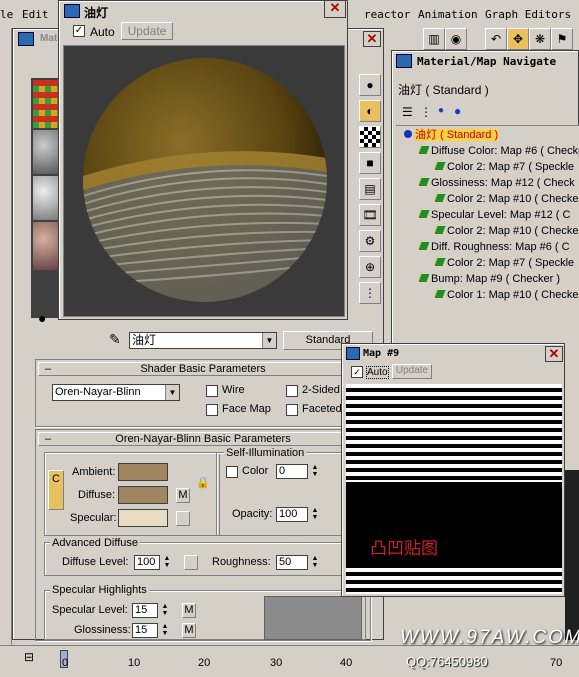 This screenshot has height=677, width=579. What do you see at coordinates (96, 13) in the screenshot?
I see `preview-title: 油灯` at bounding box center [96, 13].